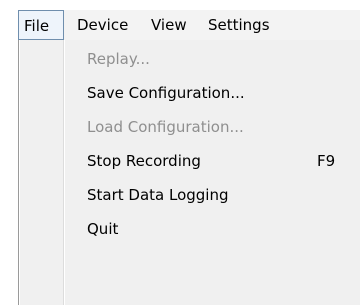 The image size is (360, 305). What do you see at coordinates (189, 229) in the screenshot?
I see `menu-item-quit: Quit` at bounding box center [189, 229].